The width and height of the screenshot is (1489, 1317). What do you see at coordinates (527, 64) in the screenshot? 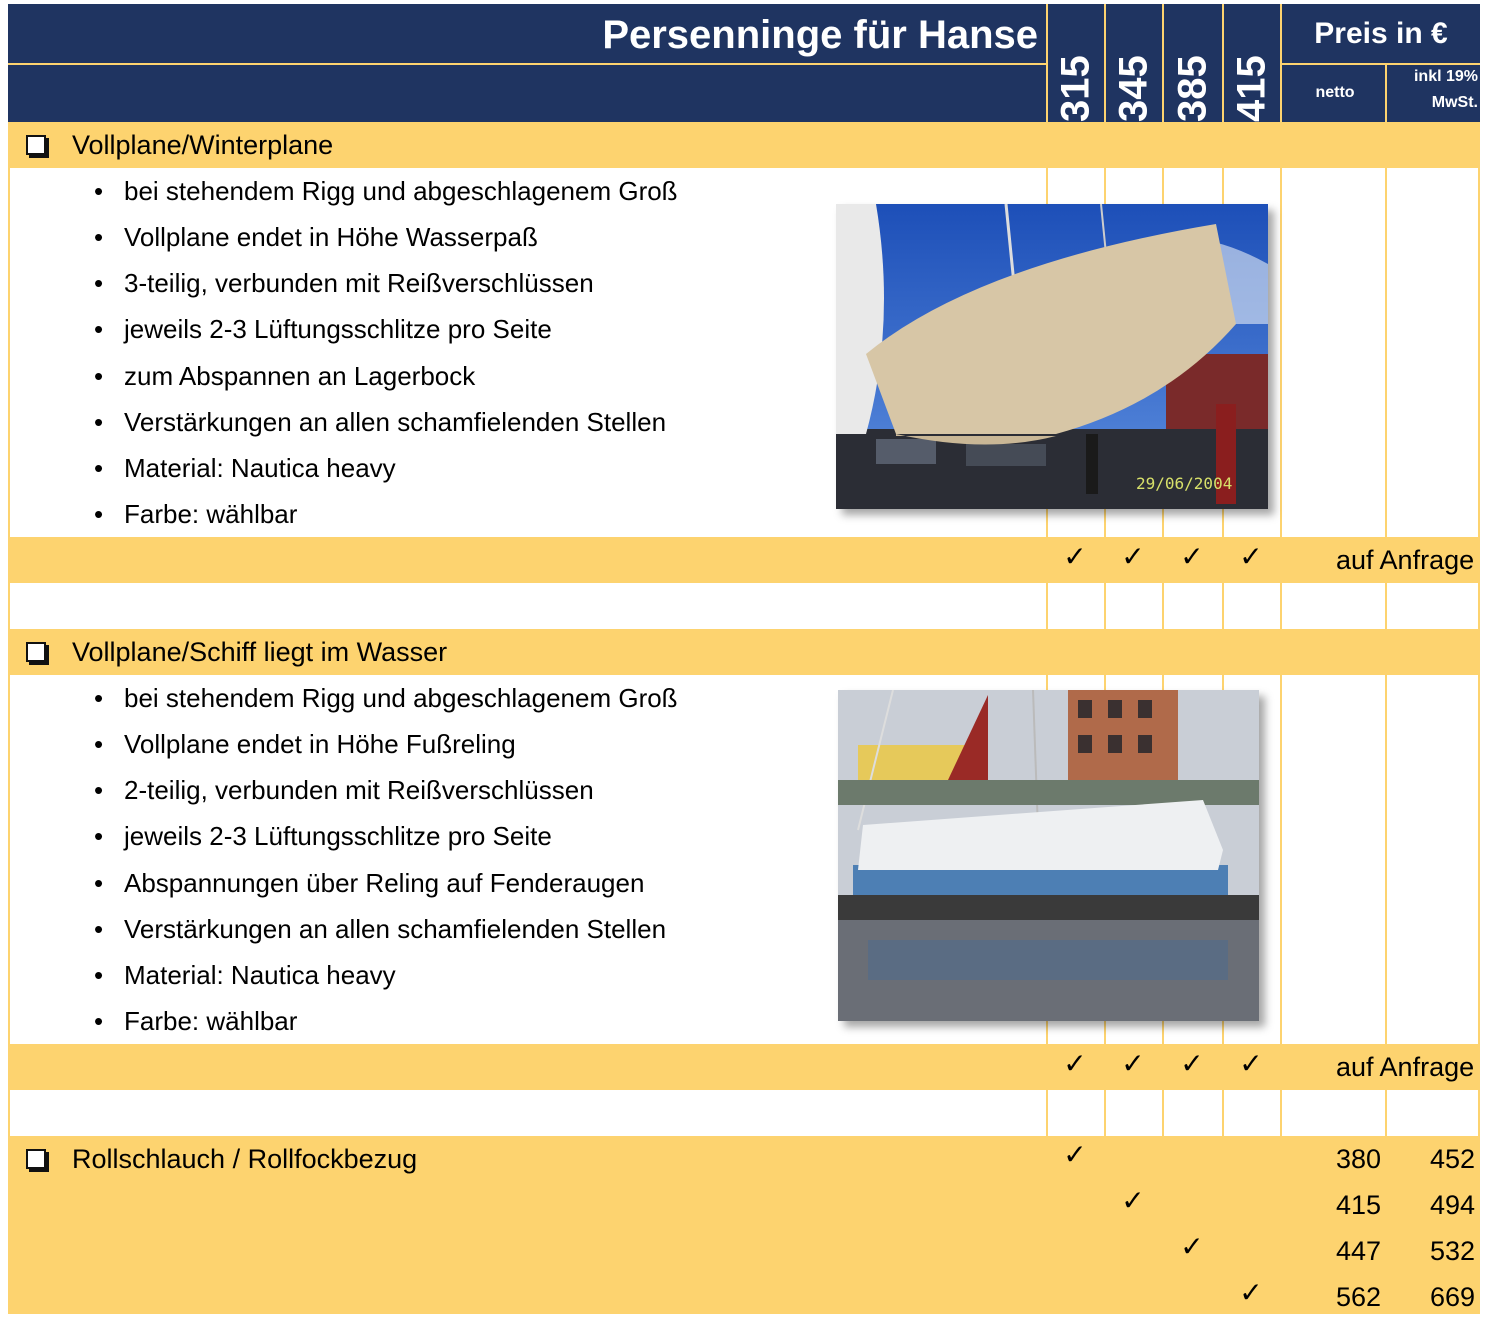
I see `header-divider` at bounding box center [527, 64].